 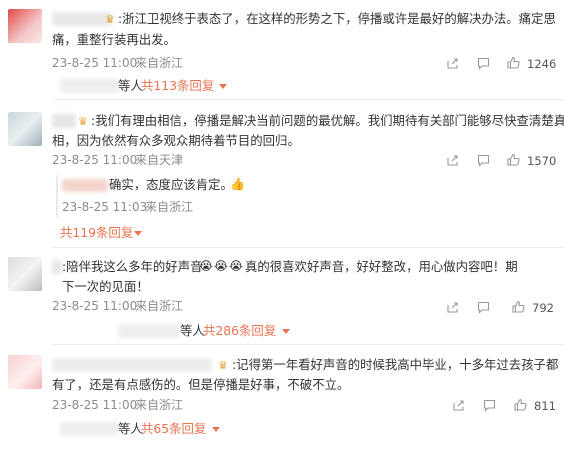 I want to click on sub-reply-location: 来自浙江, so click(x=169, y=207).